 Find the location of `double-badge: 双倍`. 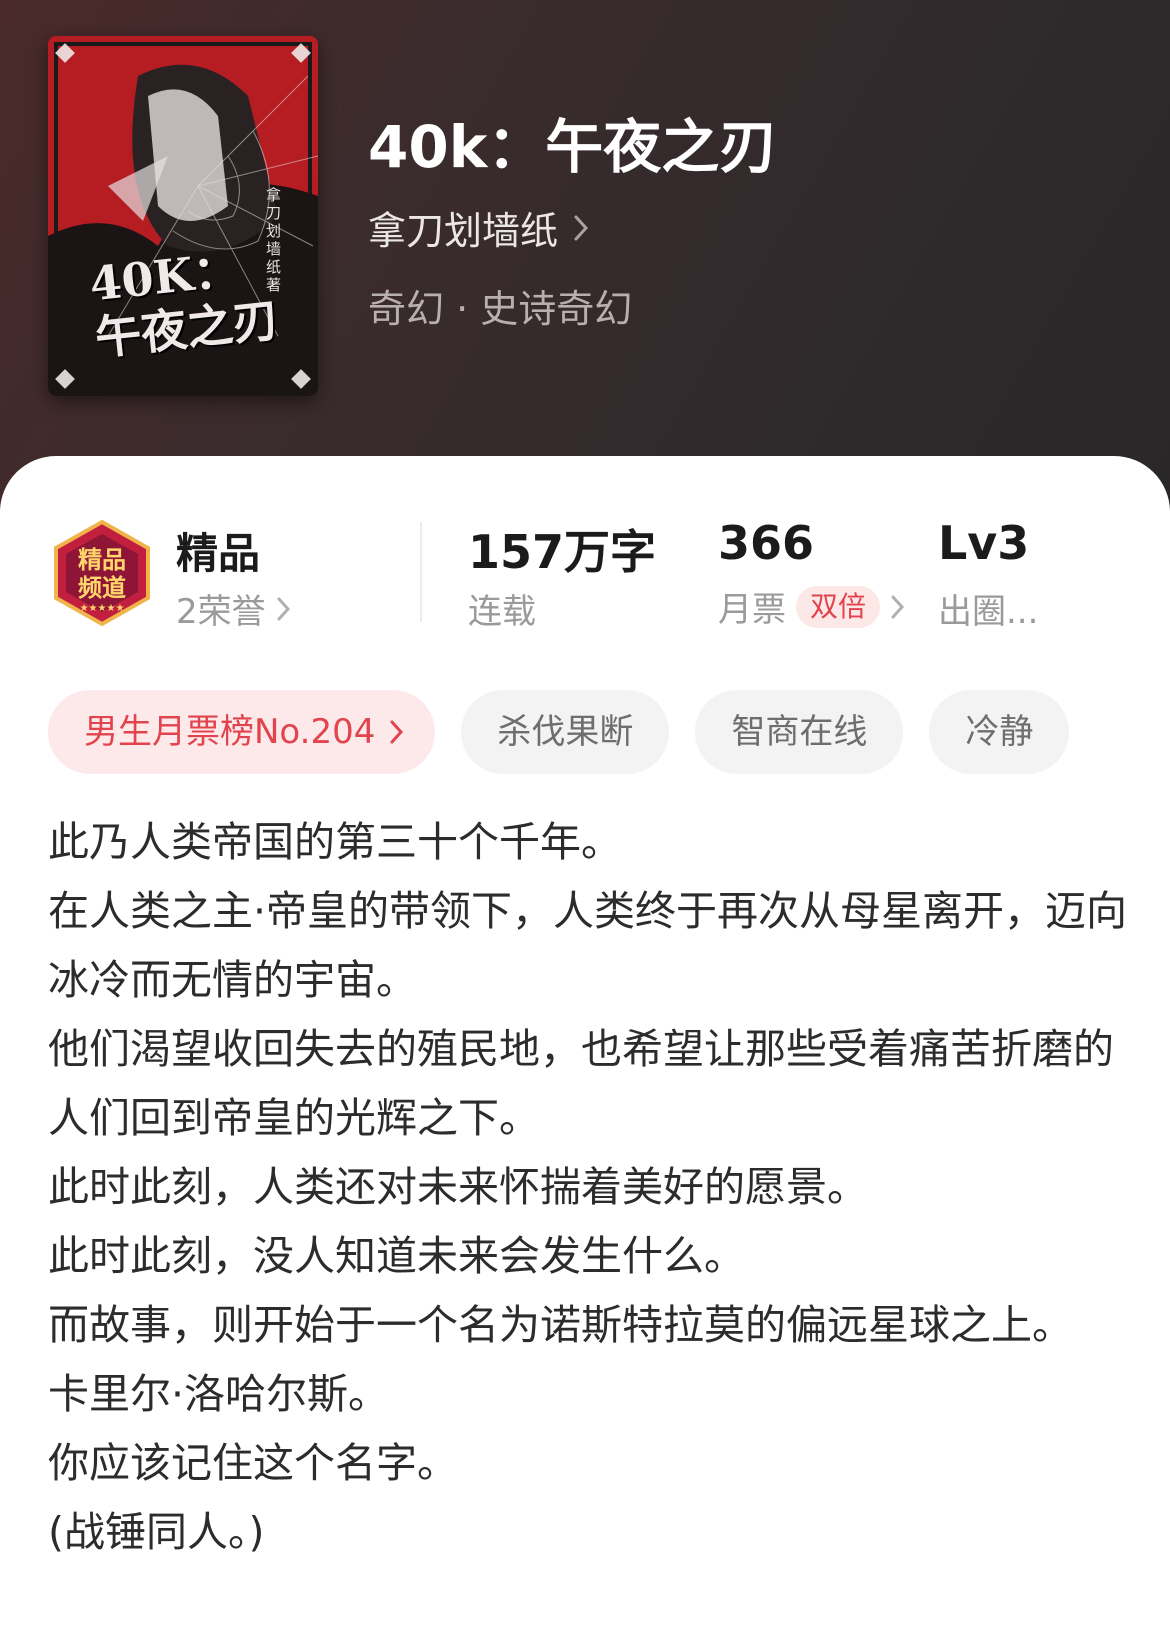

double-badge: 双倍 is located at coordinates (838, 606).